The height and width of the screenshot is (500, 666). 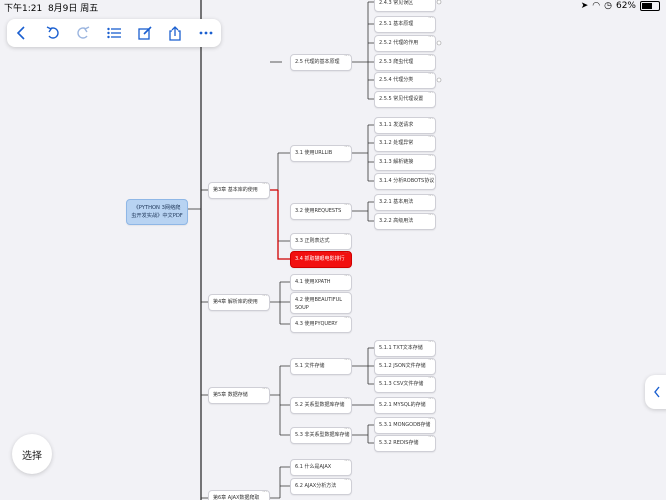 What do you see at coordinates (312, 241) in the screenshot?
I see `node-label: 3.3 正则表达式` at bounding box center [312, 241].